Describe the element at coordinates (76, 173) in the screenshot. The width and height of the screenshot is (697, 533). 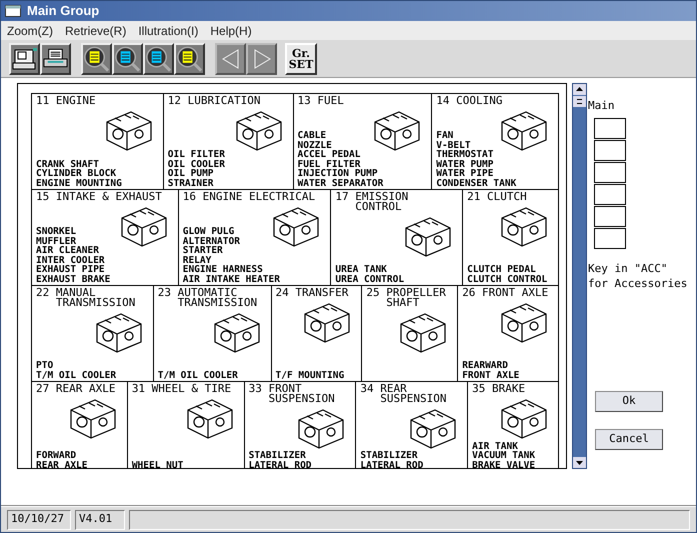
I see `part-link: CYLINDER BLOCK` at that location.